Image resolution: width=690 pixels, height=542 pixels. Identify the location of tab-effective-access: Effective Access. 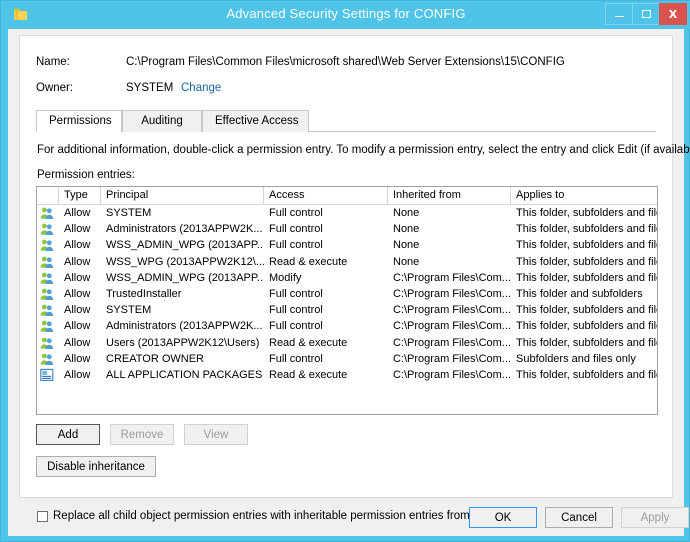
(255, 121).